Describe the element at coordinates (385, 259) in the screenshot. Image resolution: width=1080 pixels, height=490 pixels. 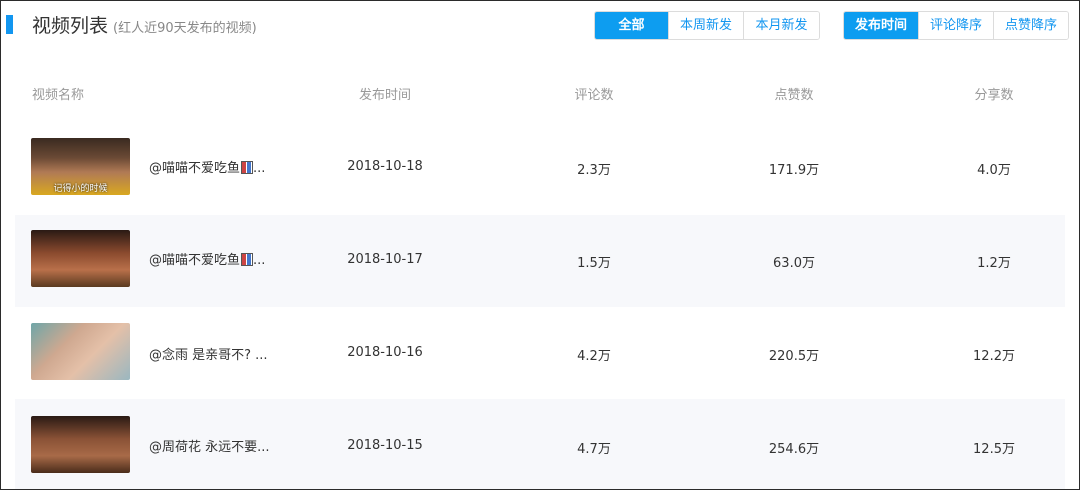
I see `publish-date: 2018-10-17` at that location.